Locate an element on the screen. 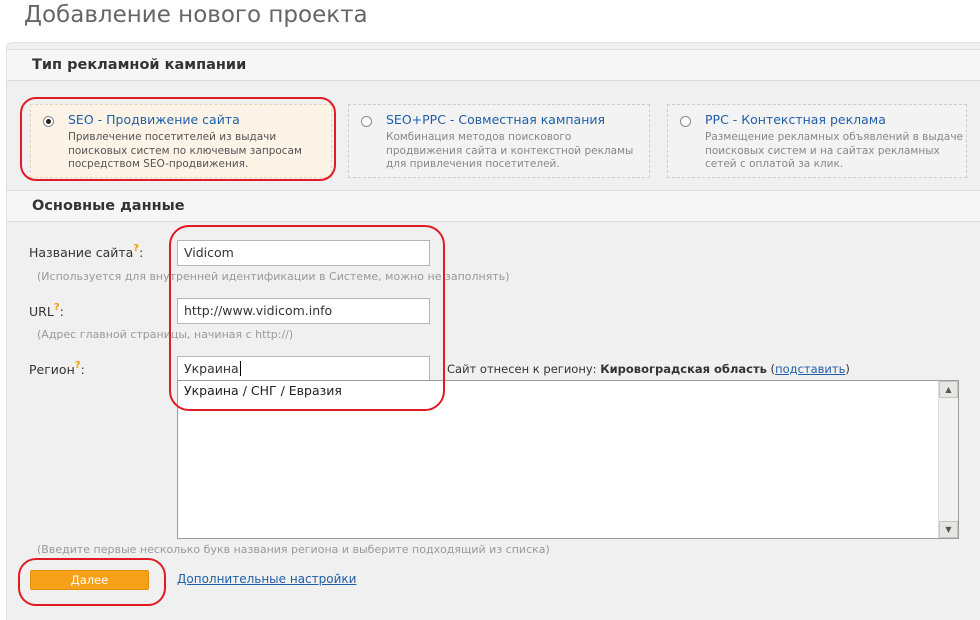 This screenshot has height=620, width=980. region-label: Регион?: is located at coordinates (57, 368).